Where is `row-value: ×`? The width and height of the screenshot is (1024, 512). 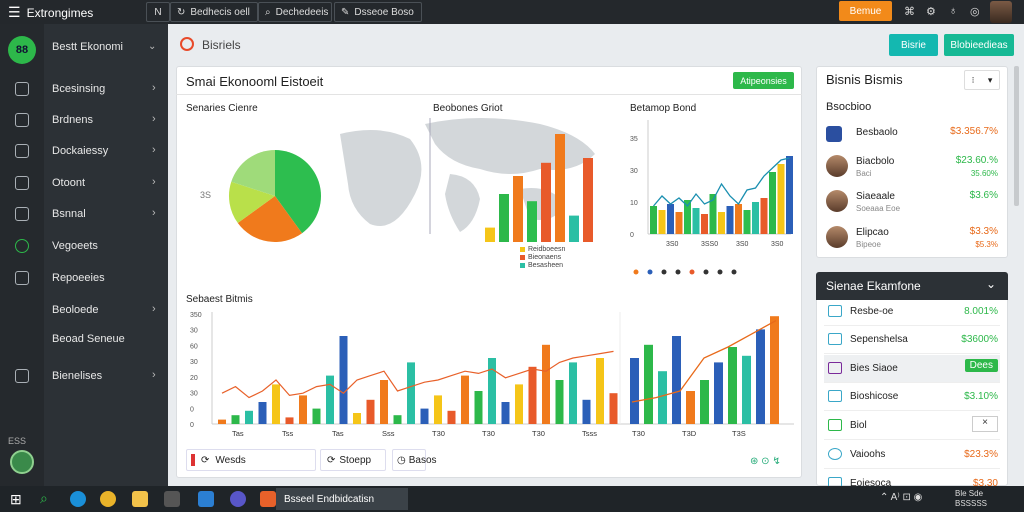 row-value: × is located at coordinates (985, 424).